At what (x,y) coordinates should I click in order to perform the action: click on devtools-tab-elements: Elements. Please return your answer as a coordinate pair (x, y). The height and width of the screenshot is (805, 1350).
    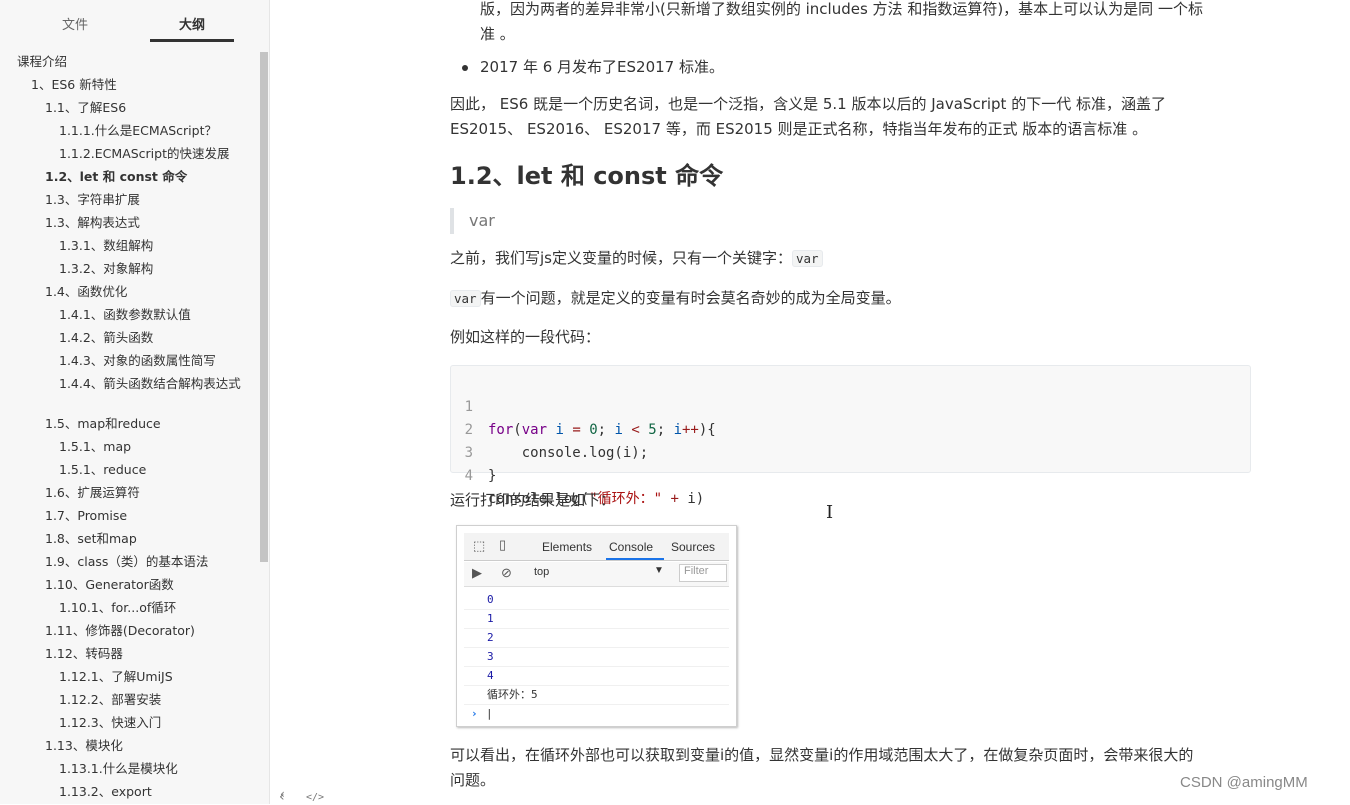
    Looking at the image, I should click on (567, 547).